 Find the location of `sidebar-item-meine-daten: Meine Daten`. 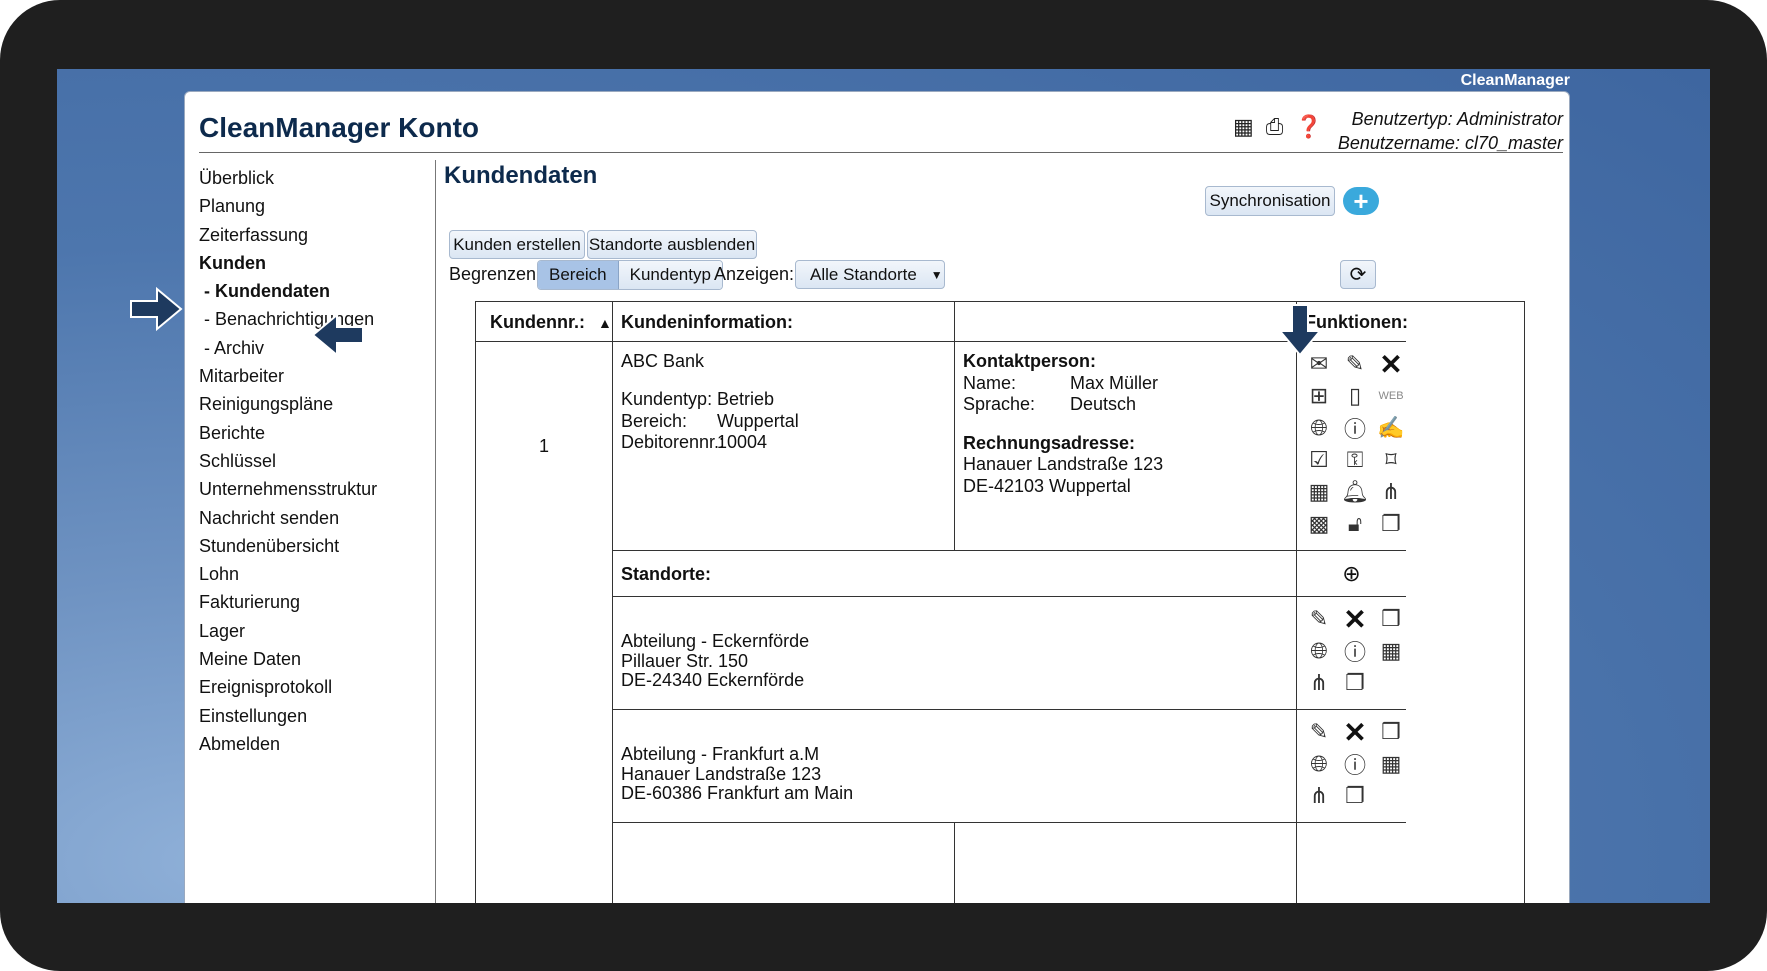

sidebar-item-meine-daten: Meine Daten is located at coordinates (288, 659).